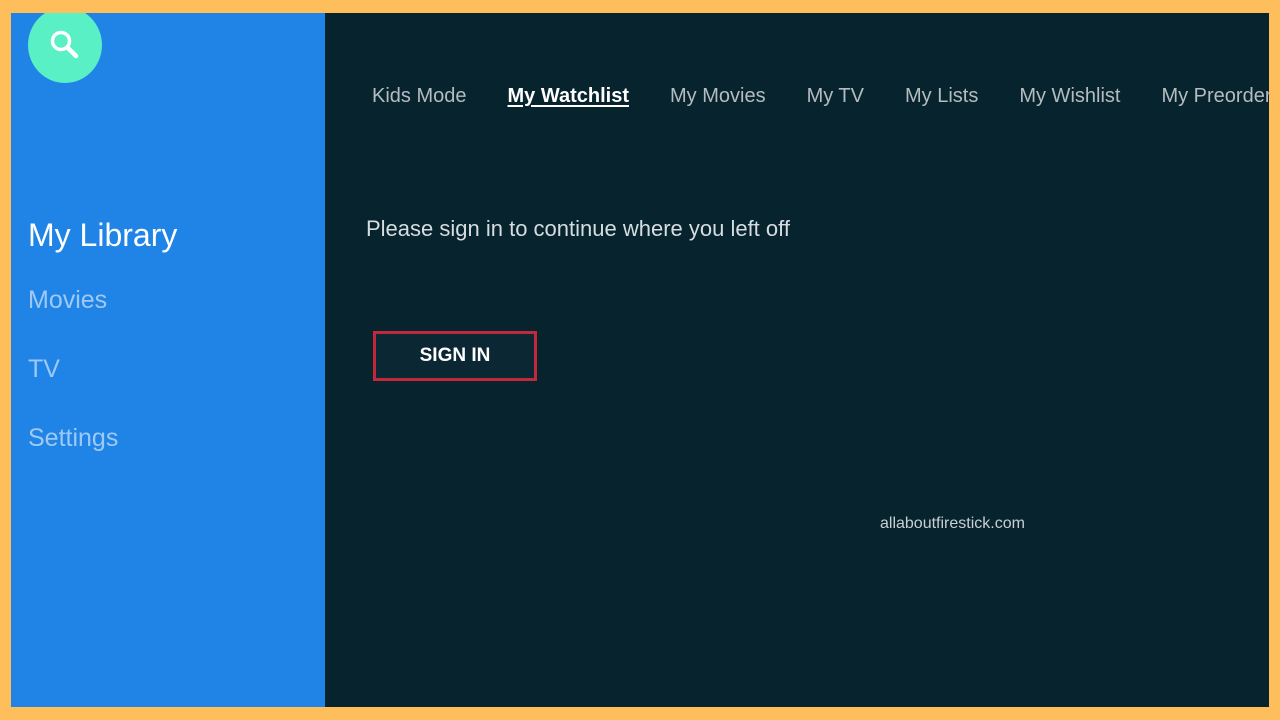 This screenshot has width=1280, height=720. Describe the element at coordinates (102, 438) in the screenshot. I see `sidebar-item-settings: Settings` at that location.